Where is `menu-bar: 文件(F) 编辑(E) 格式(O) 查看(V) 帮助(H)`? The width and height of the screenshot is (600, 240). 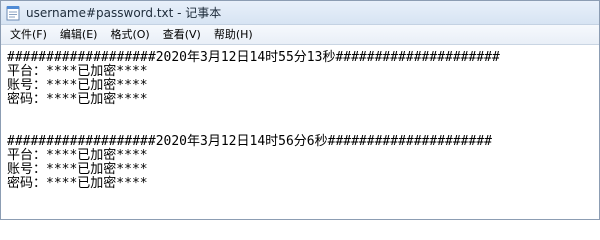
menu-bar: 文件(F) 编辑(E) 格式(O) 查看(V) 帮助(H) is located at coordinates (300, 35).